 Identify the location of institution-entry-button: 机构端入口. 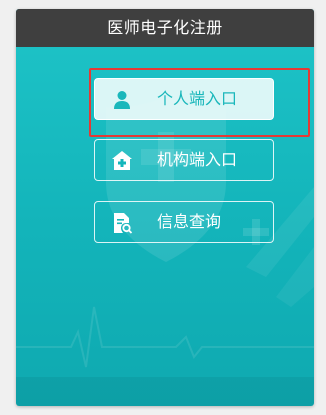
(184, 160).